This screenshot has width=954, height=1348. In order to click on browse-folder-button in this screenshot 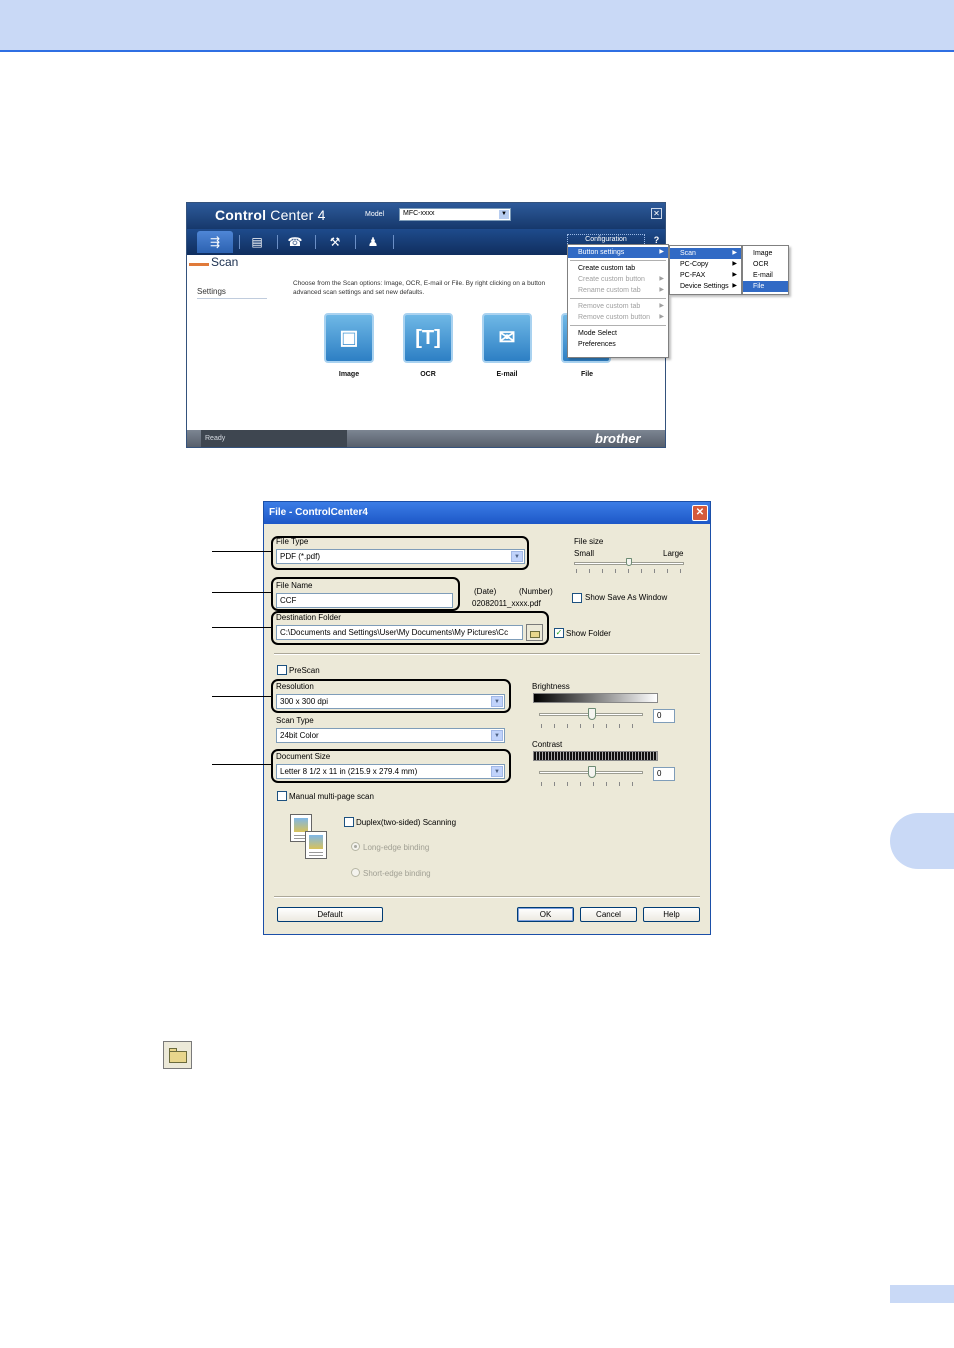, I will do `click(534, 632)`.